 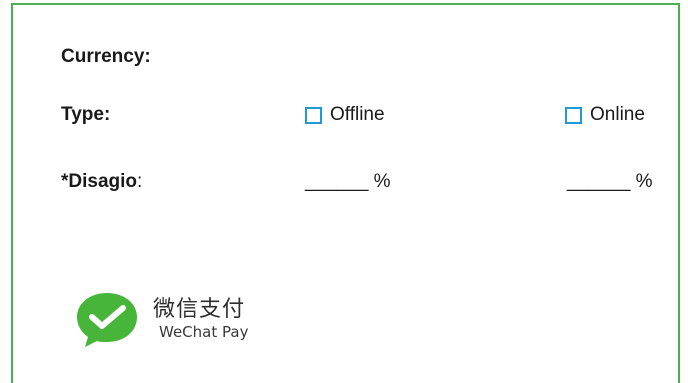 What do you see at coordinates (103, 56) in the screenshot?
I see `currency-label-text: Currency` at bounding box center [103, 56].